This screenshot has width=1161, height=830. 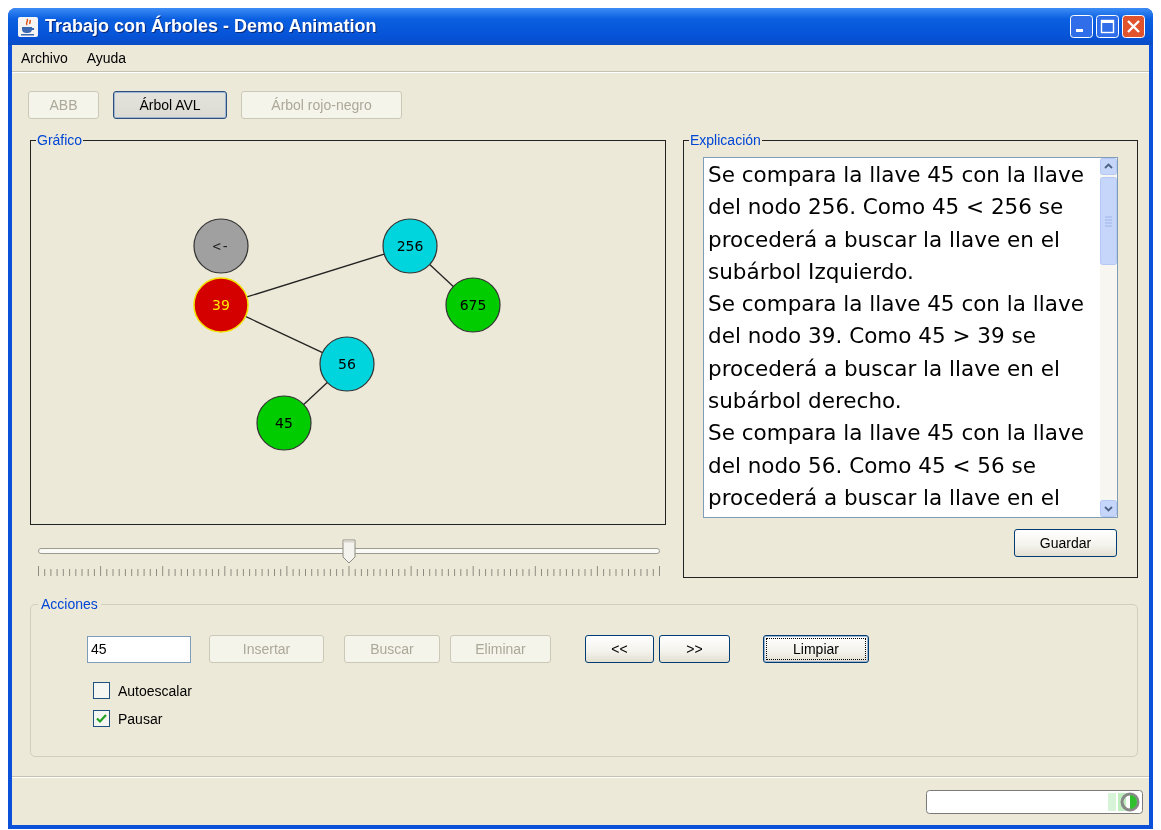 I want to click on close-button, so click(x=1133, y=26).